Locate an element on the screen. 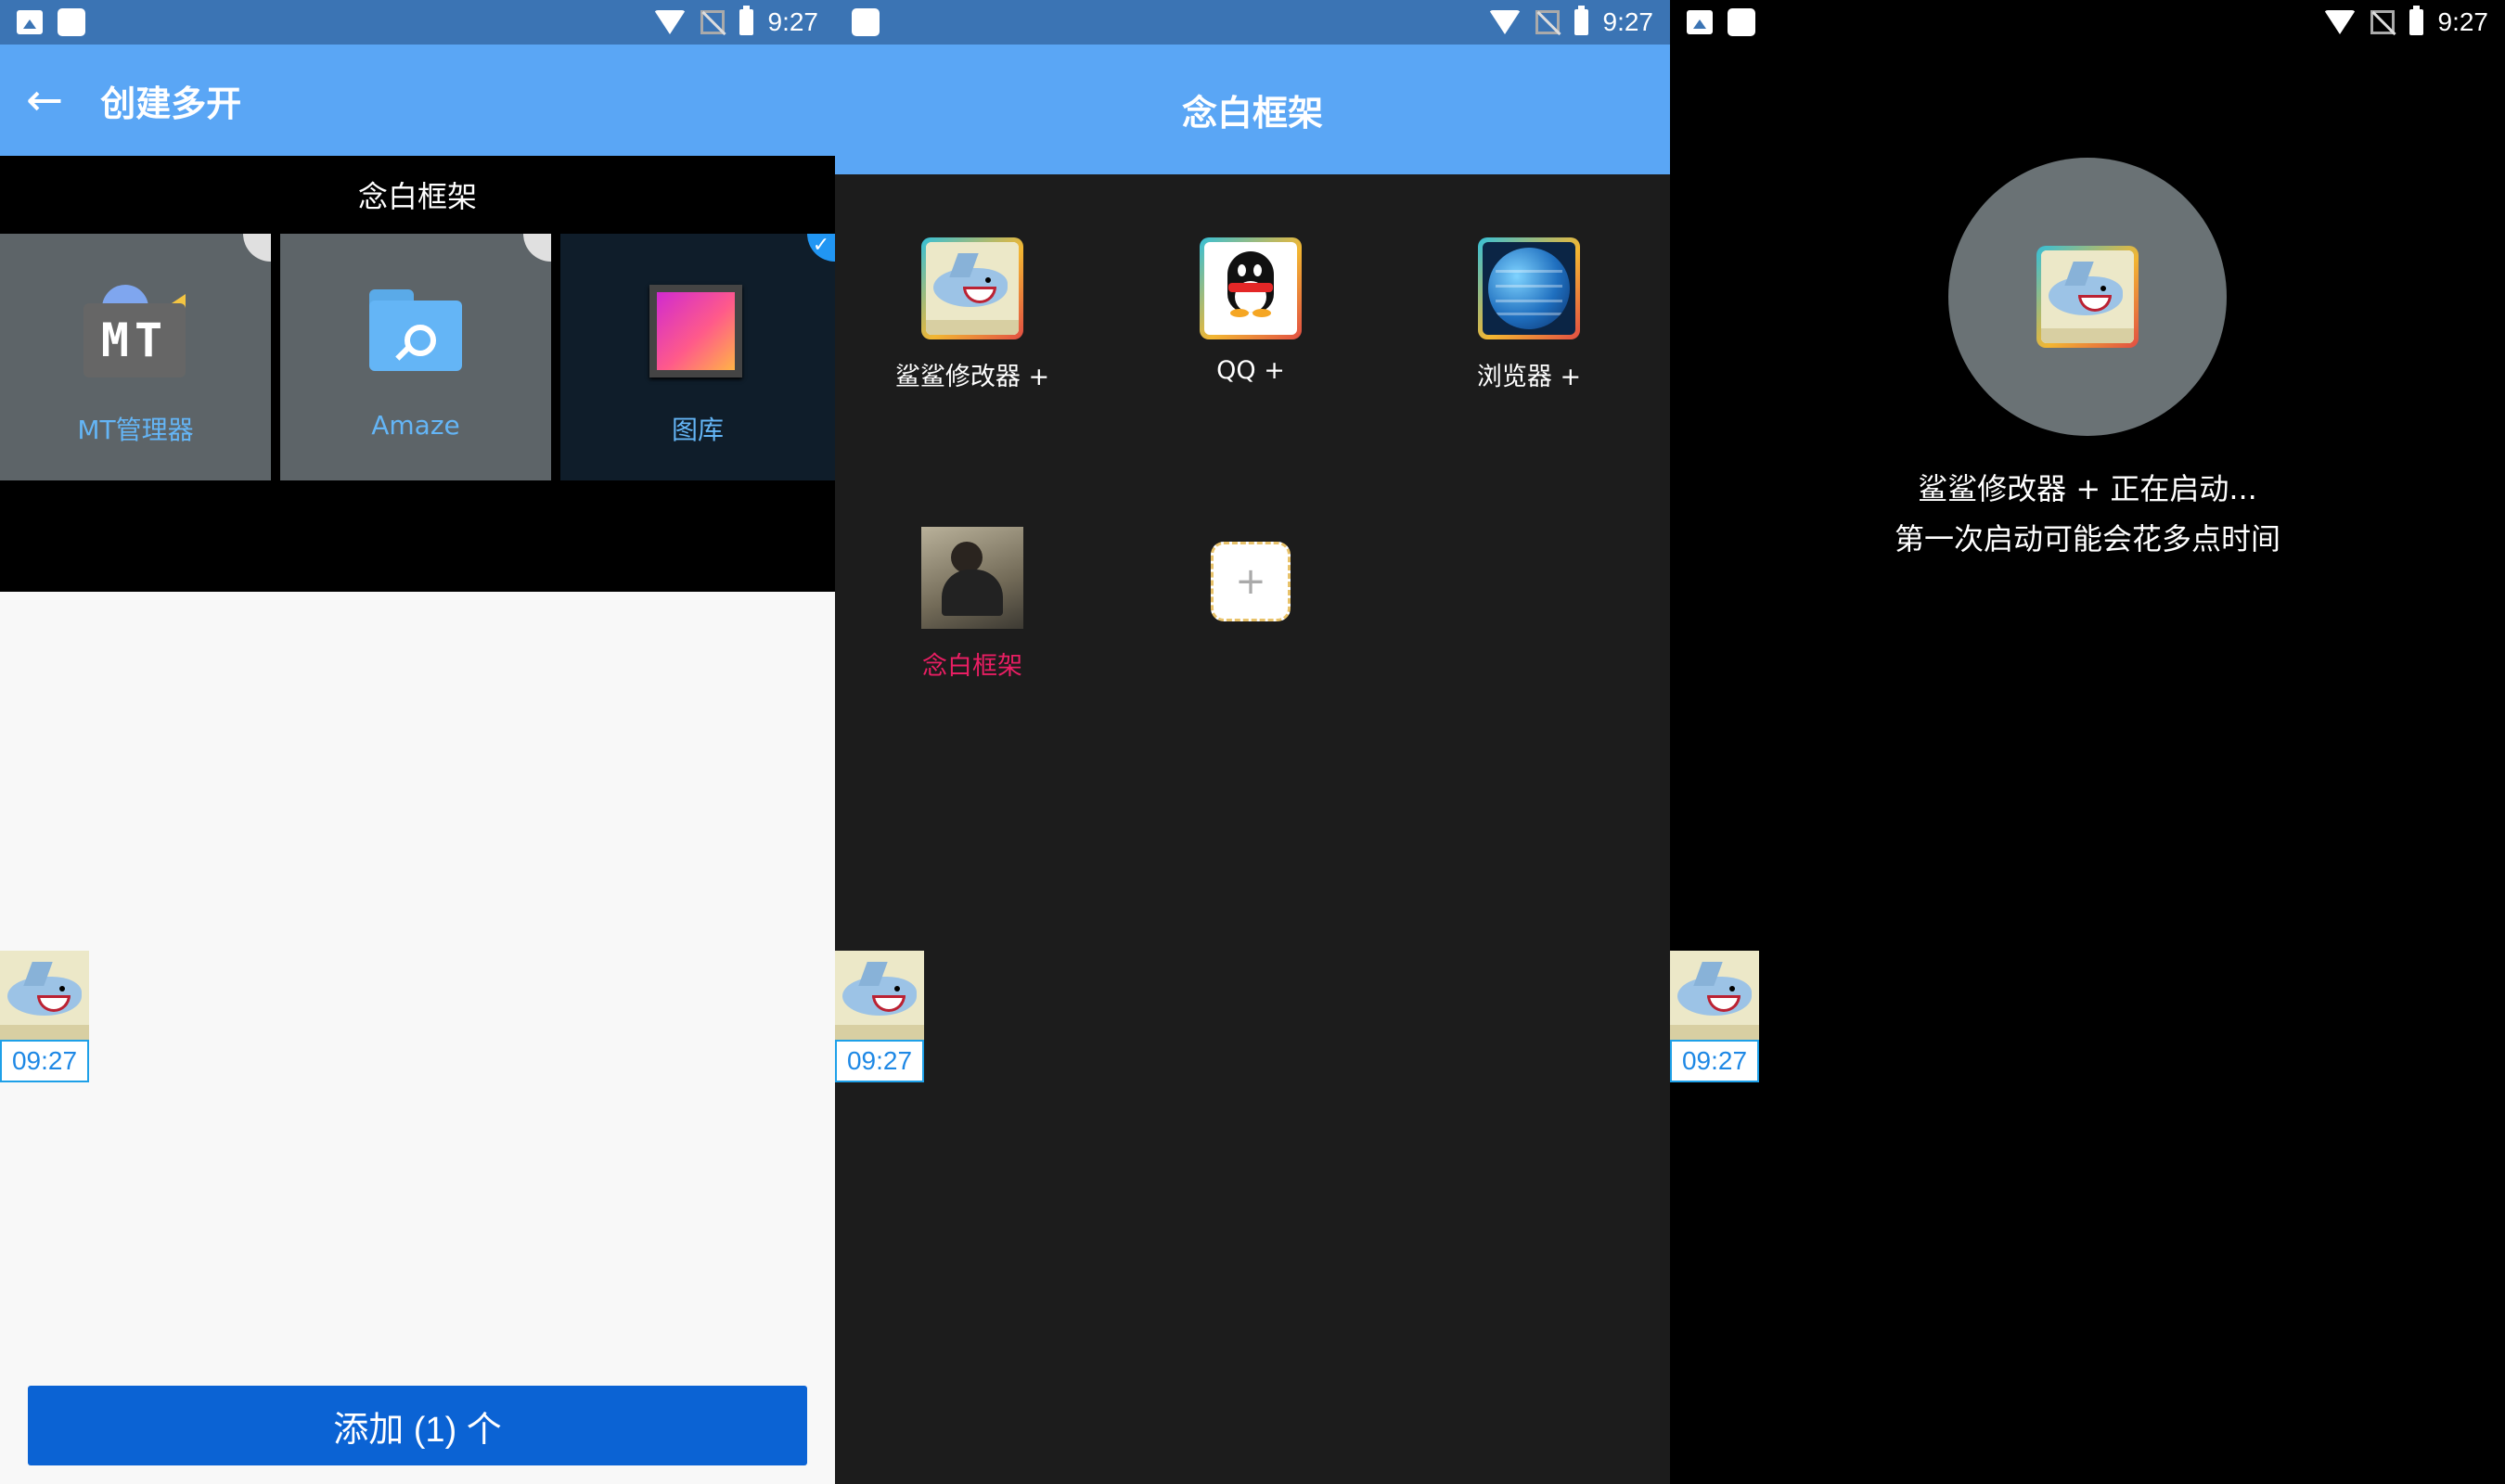 The height and width of the screenshot is (1484, 2505). back-arrow-icon: ← is located at coordinates (44, 100).